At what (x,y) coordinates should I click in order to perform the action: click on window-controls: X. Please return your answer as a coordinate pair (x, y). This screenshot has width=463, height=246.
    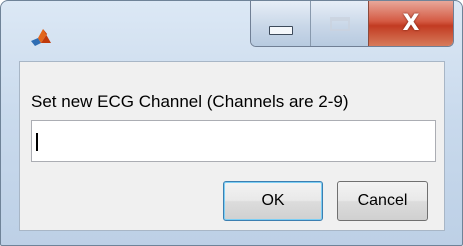
    Looking at the image, I should click on (352, 24).